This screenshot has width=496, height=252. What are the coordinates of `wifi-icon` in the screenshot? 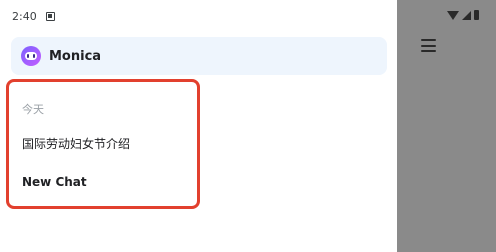 It's located at (453, 15).